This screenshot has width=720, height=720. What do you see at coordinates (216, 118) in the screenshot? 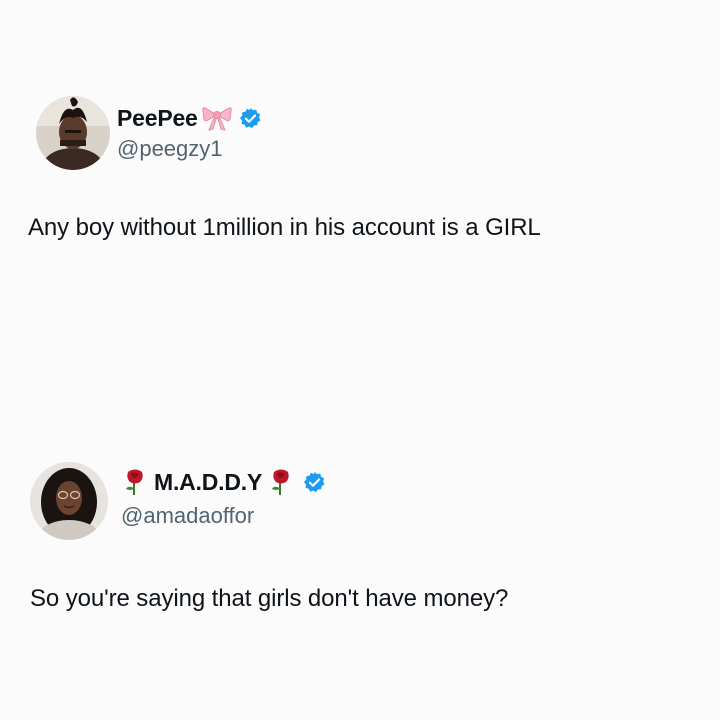
I see `bow-emoji-icon` at bounding box center [216, 118].